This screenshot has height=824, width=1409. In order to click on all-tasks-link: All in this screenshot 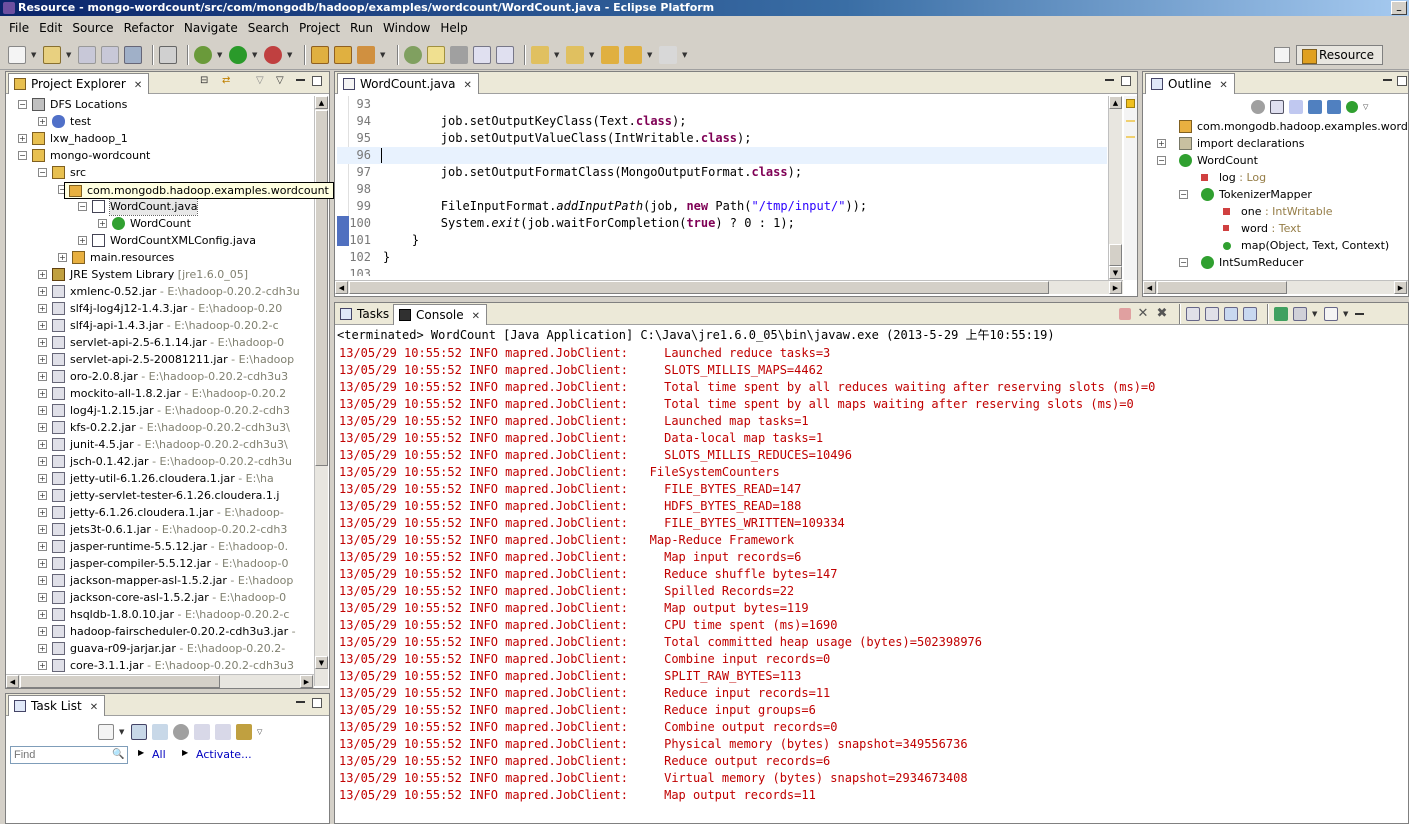, I will do `click(159, 754)`.